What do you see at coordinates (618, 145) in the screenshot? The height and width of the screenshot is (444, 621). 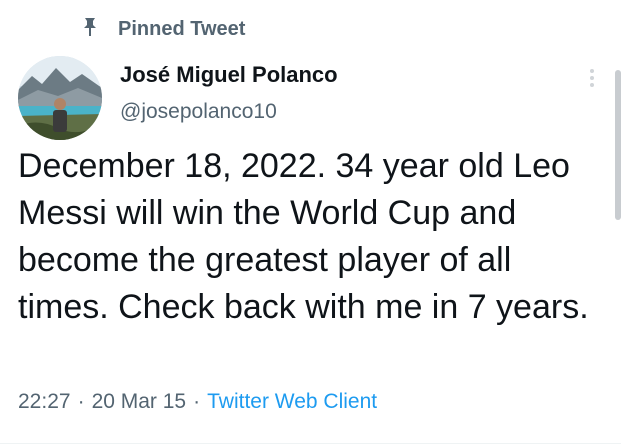 I see `scrollbar` at bounding box center [618, 145].